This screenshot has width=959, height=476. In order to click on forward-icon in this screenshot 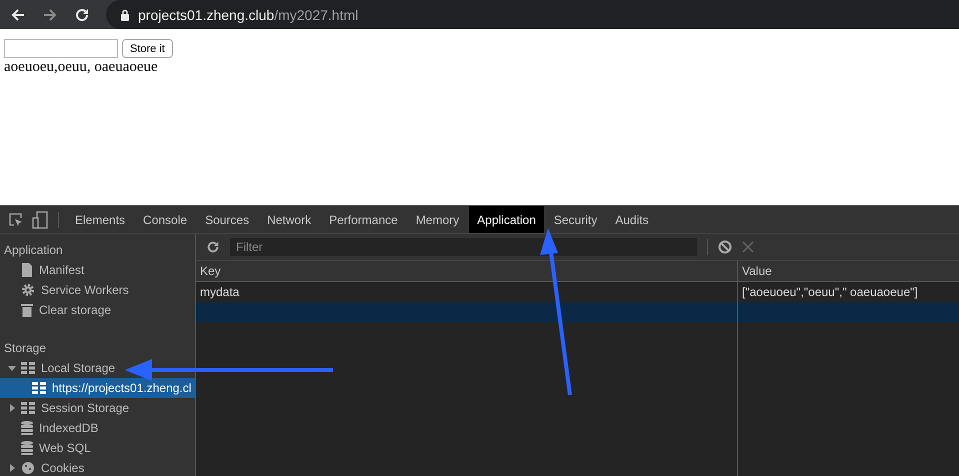, I will do `click(50, 14)`.